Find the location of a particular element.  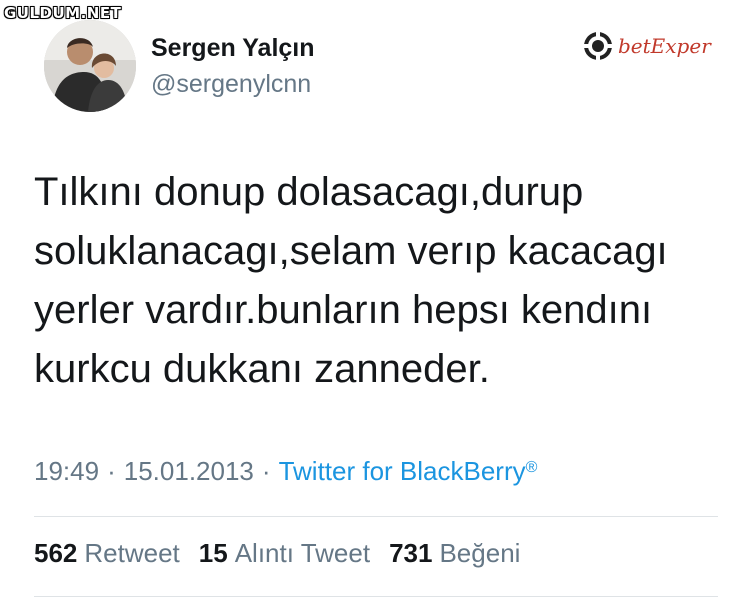

tweet-stats: 562 Retweet 15 Alıntı Tweet 731 Beğeni is located at coordinates (277, 553).